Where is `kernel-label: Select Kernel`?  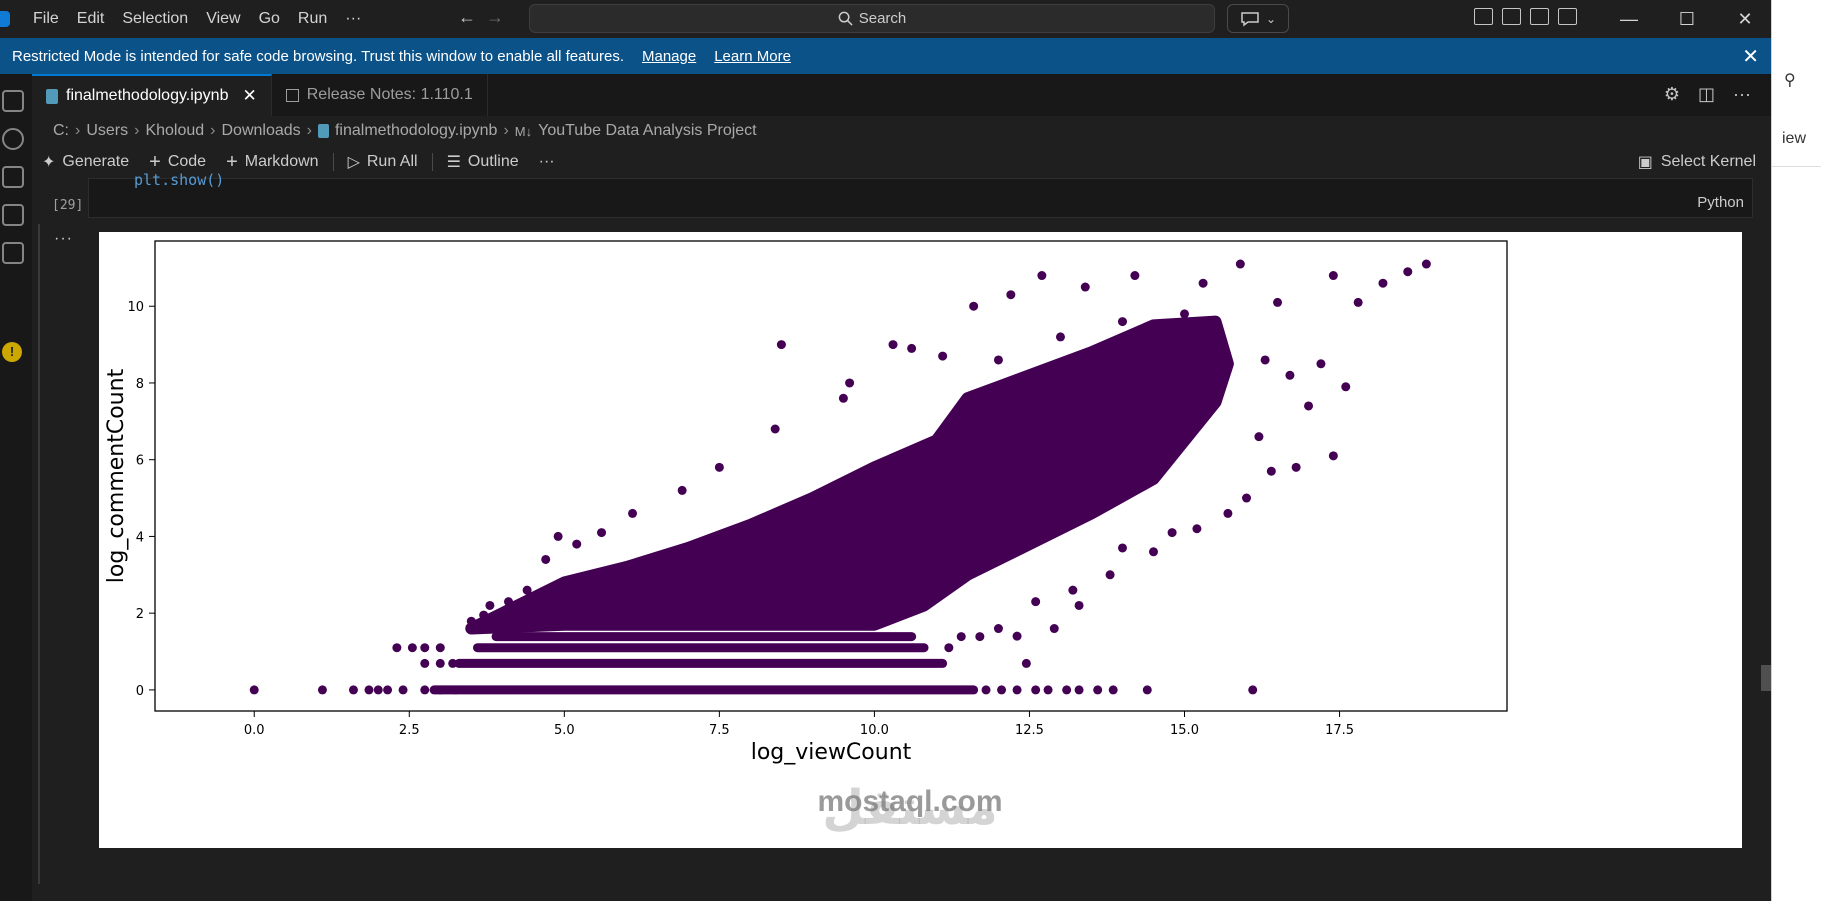
kernel-label: Select Kernel is located at coordinates (1708, 161).